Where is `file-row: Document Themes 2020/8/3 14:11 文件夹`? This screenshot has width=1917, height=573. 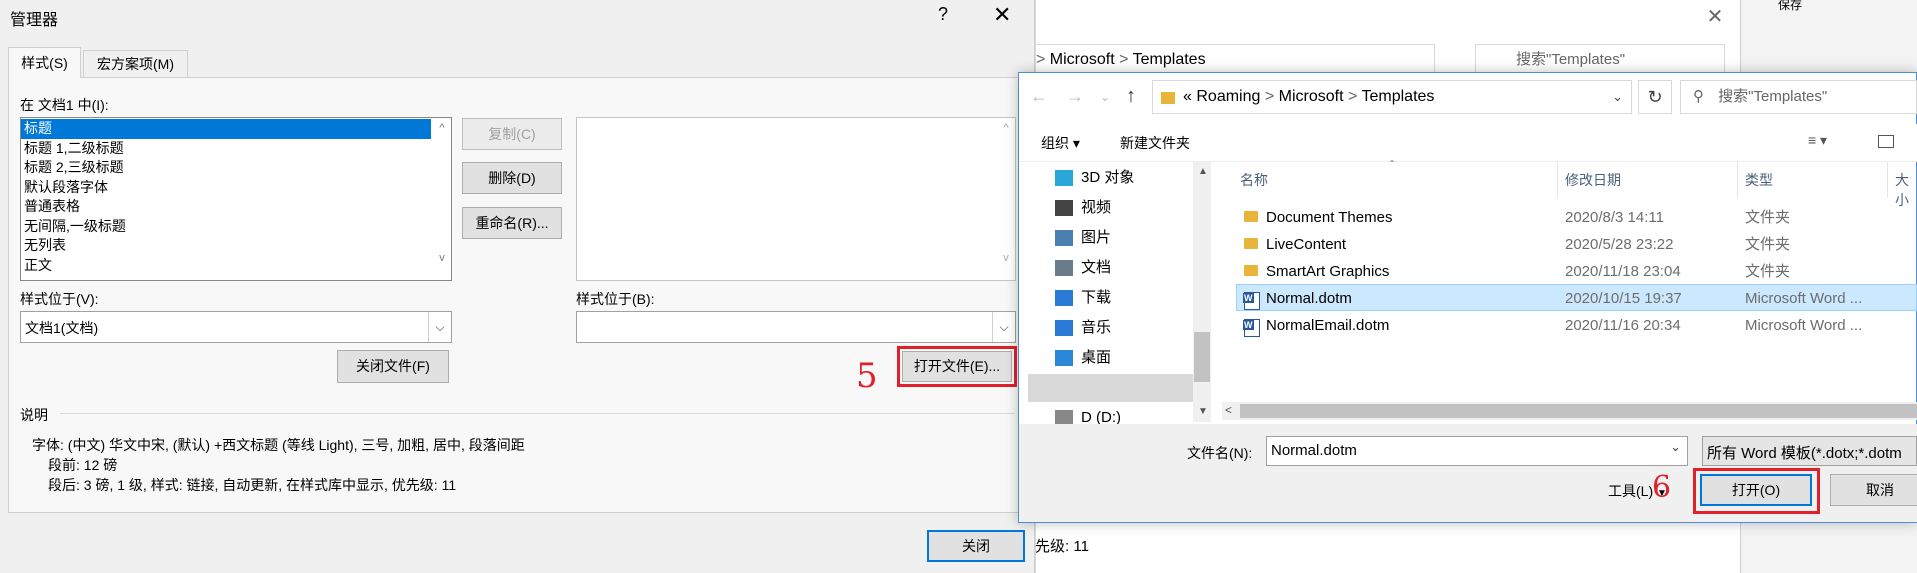 file-row: Document Themes 2020/8/3 14:11 文件夹 is located at coordinates (1576, 217).